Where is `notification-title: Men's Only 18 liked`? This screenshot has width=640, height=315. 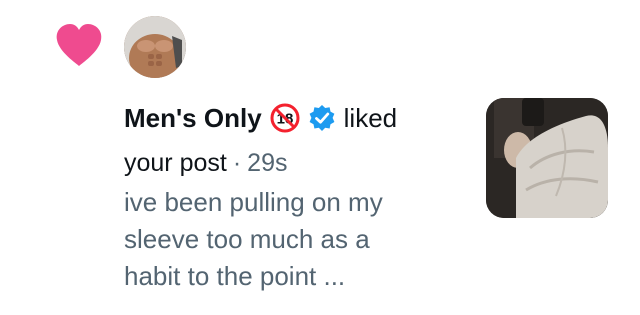 notification-title: Men's Only 18 liked is located at coordinates (260, 118).